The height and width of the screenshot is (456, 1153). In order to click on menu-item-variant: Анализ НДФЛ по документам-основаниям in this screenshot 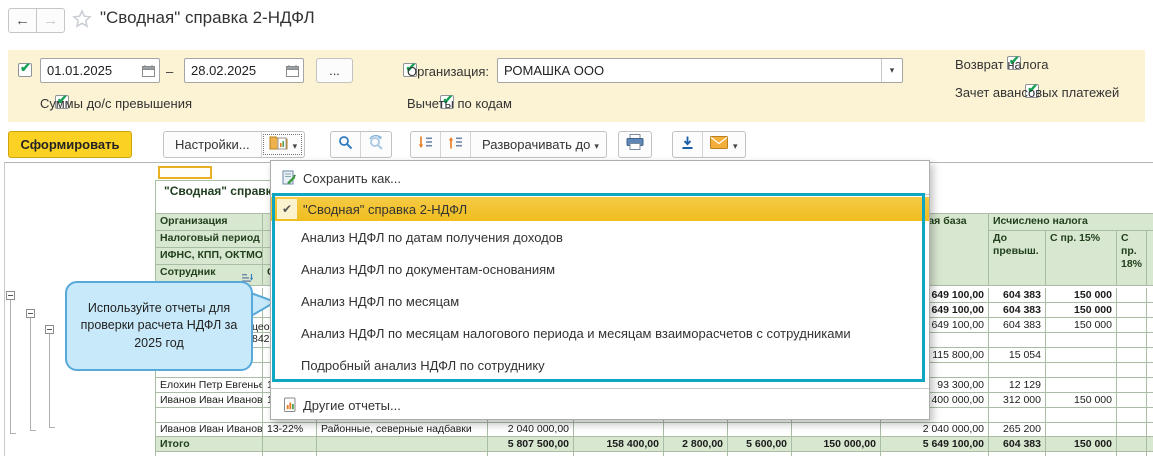, I will do `click(611, 269)`.